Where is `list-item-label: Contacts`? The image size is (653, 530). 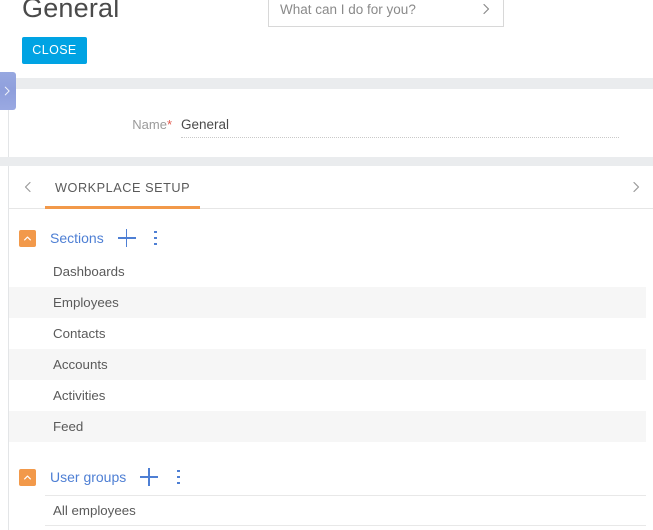
list-item-label: Contacts is located at coordinates (79, 333).